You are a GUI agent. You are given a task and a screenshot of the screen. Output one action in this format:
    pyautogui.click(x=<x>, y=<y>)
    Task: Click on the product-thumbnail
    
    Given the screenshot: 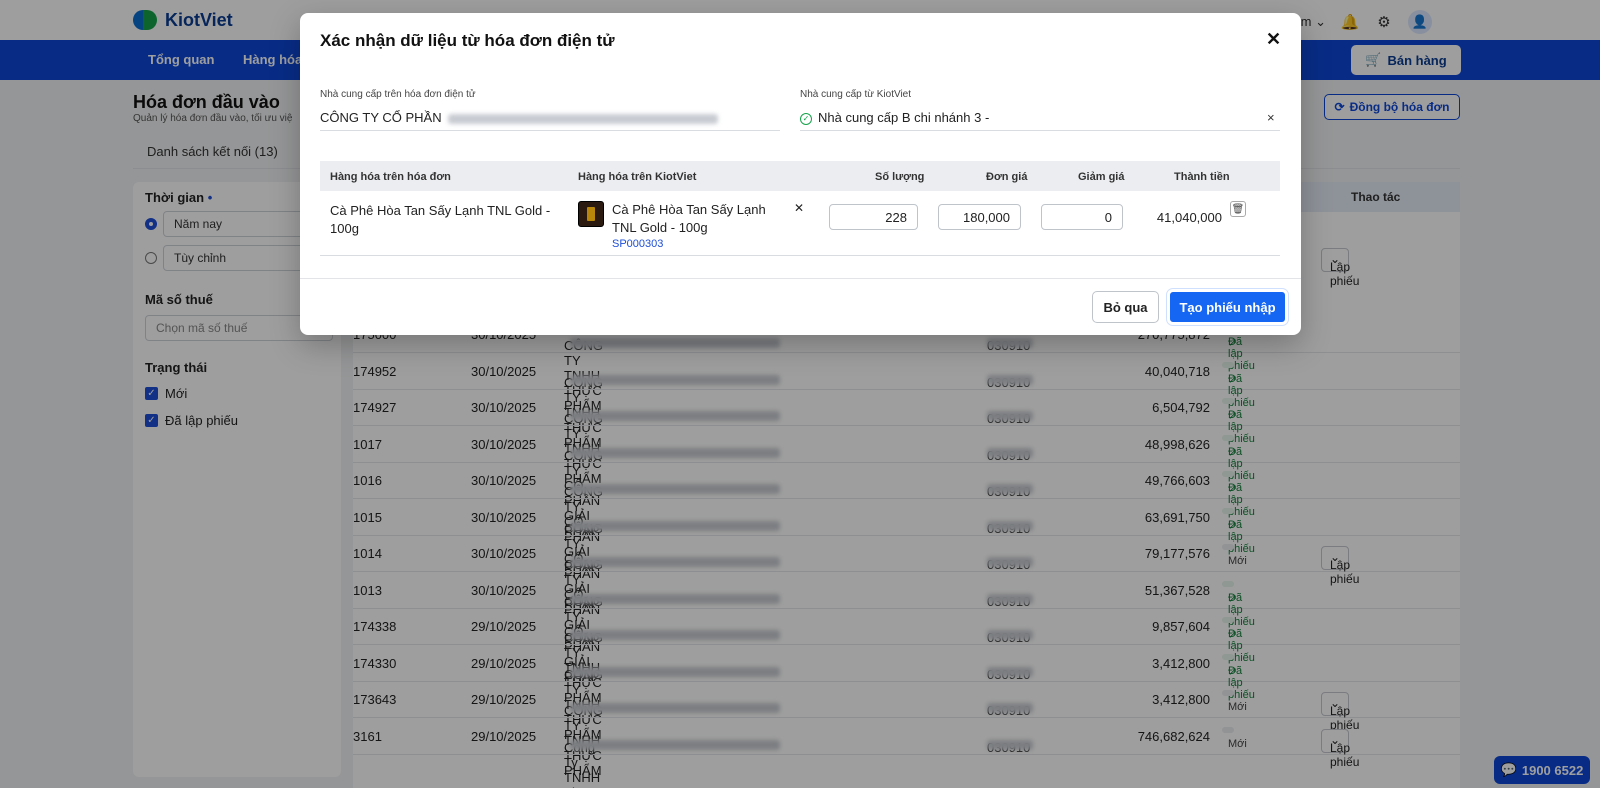 What is the action you would take?
    pyautogui.click(x=591, y=214)
    